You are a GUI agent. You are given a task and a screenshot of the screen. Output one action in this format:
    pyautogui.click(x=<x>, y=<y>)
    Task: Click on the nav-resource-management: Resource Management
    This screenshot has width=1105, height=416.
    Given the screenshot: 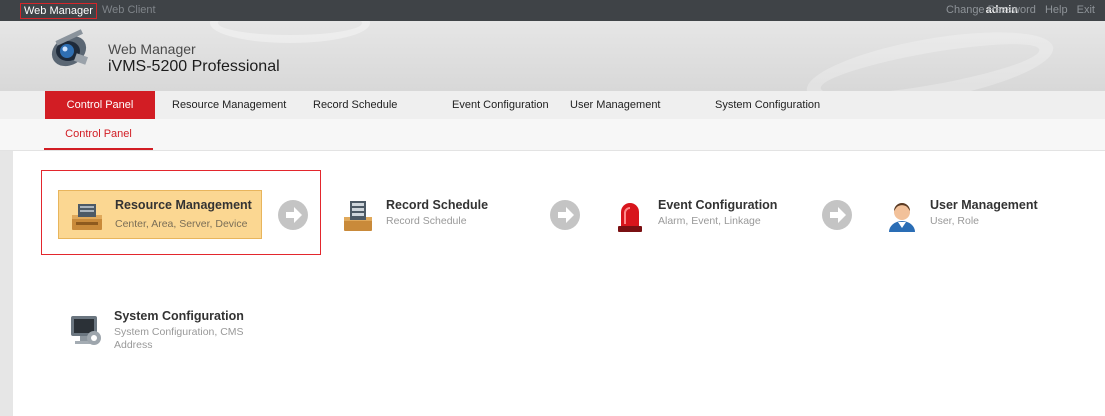 What is the action you would take?
    pyautogui.click(x=229, y=105)
    